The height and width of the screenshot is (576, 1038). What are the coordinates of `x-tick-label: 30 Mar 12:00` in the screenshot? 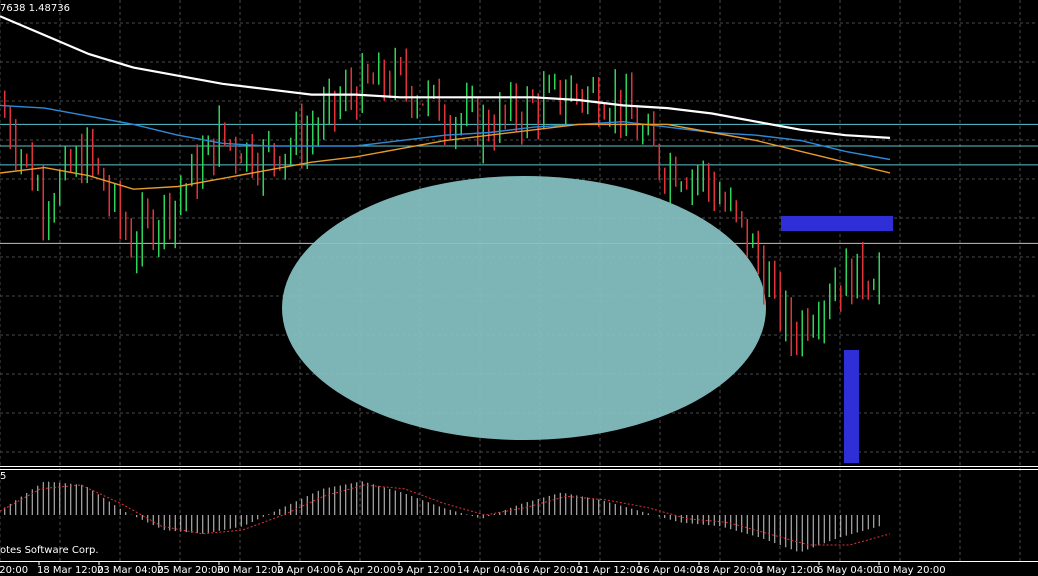 It's located at (250, 570).